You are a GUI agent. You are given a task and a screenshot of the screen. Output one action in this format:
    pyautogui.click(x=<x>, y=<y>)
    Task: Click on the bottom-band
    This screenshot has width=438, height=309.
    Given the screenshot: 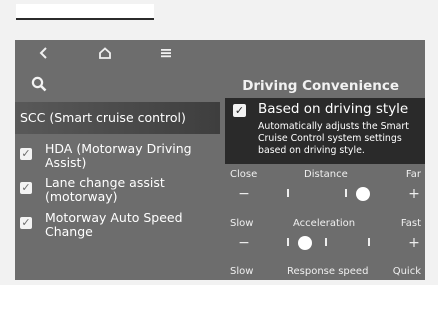 What is the action you would take?
    pyautogui.click(x=219, y=297)
    